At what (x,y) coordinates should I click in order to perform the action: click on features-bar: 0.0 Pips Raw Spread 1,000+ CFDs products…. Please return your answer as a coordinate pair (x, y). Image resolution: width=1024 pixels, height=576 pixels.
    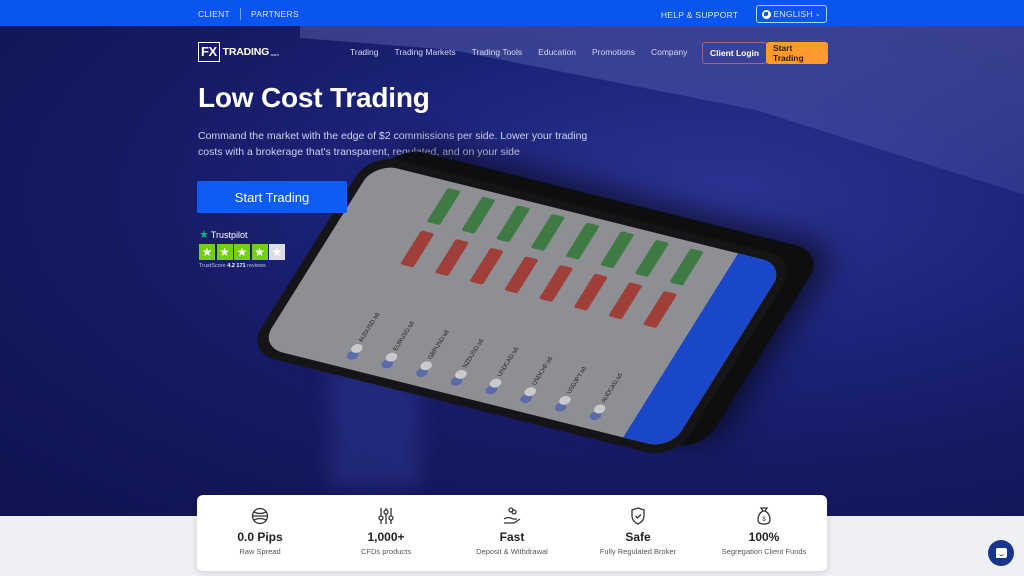
    Looking at the image, I should click on (512, 533).